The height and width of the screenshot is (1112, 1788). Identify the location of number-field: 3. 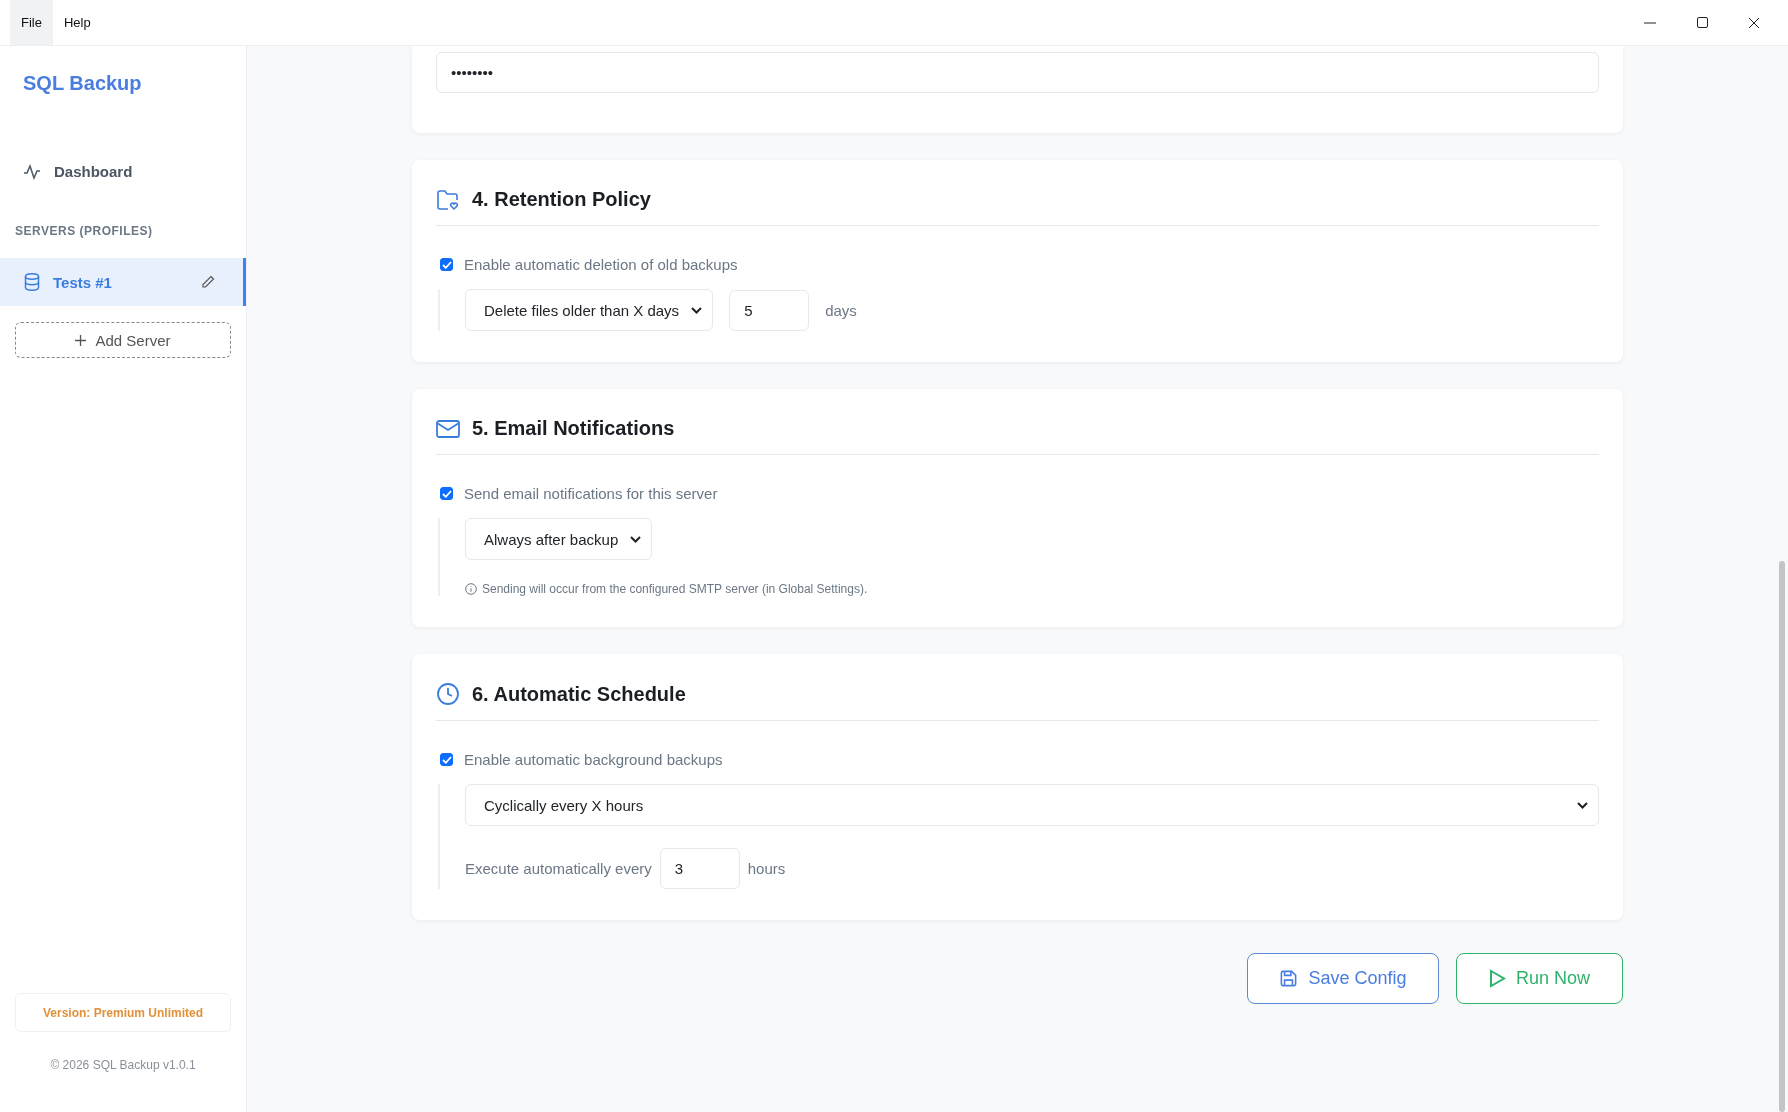
(699, 868).